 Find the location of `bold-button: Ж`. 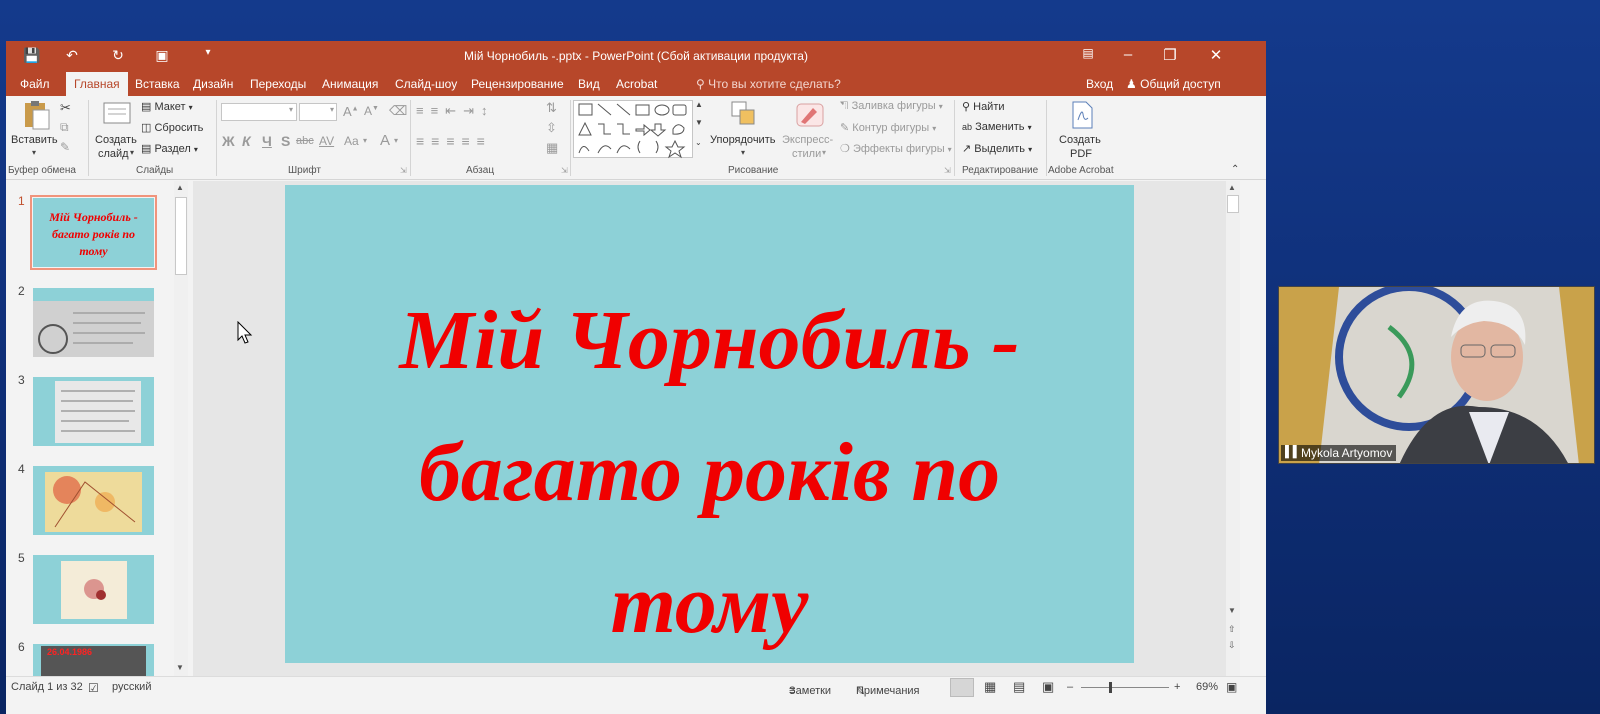

bold-button: Ж is located at coordinates (228, 141).